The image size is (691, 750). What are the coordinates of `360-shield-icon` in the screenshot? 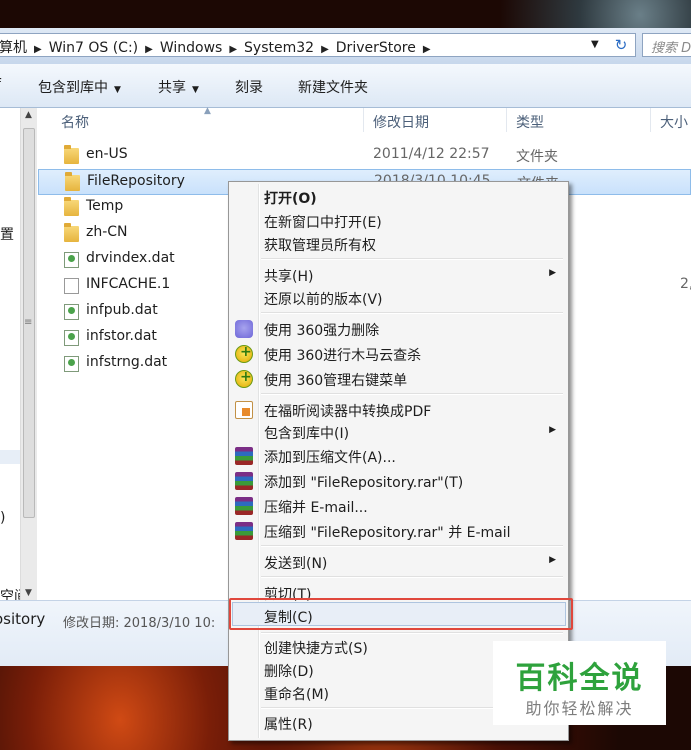 It's located at (244, 378).